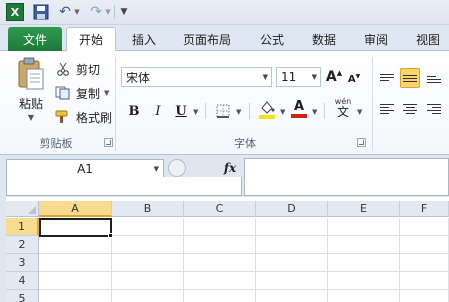 This screenshot has height=302, width=449. What do you see at coordinates (424, 245) in the screenshot?
I see `cell-f2` at bounding box center [424, 245].